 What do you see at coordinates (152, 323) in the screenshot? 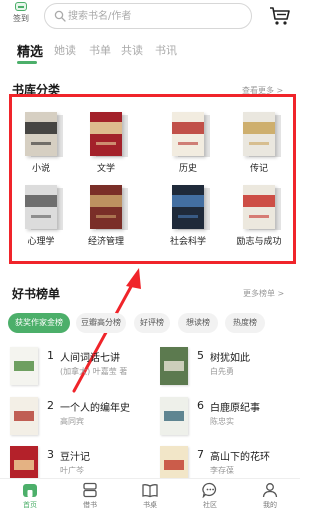
I see `pill-good-reviews: 好评榜` at bounding box center [152, 323].